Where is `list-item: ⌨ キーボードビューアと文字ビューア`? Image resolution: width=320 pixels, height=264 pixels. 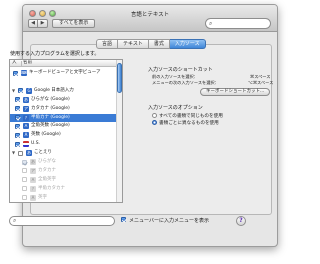
list-item: ⌨ キーボードビューアと文字ビューア is located at coordinates (64, 73).